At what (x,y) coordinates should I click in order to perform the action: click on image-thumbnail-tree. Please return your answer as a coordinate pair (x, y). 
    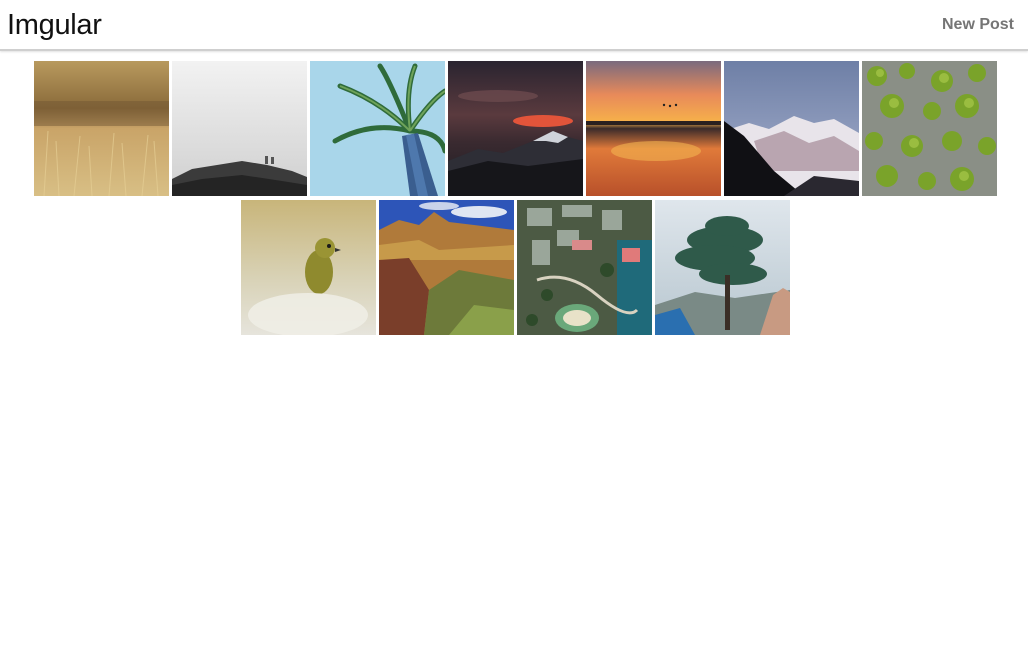
    Looking at the image, I should click on (722, 267).